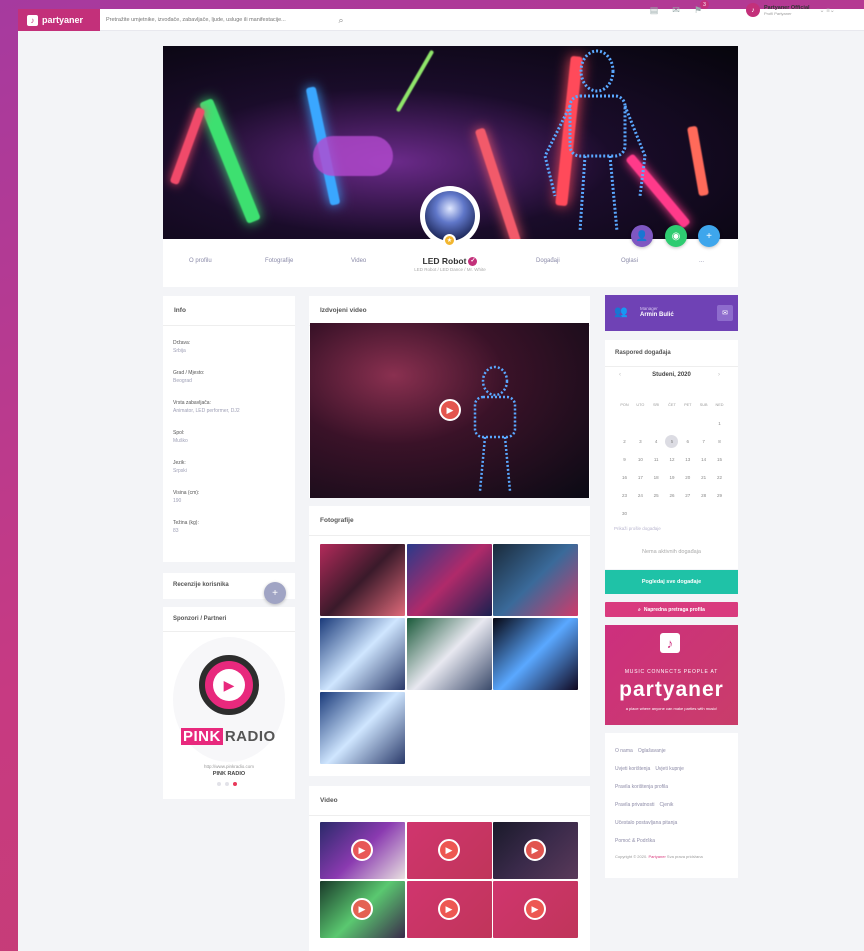 This screenshot has height=951, width=864. I want to click on calendar-day: 5, so click(672, 441).